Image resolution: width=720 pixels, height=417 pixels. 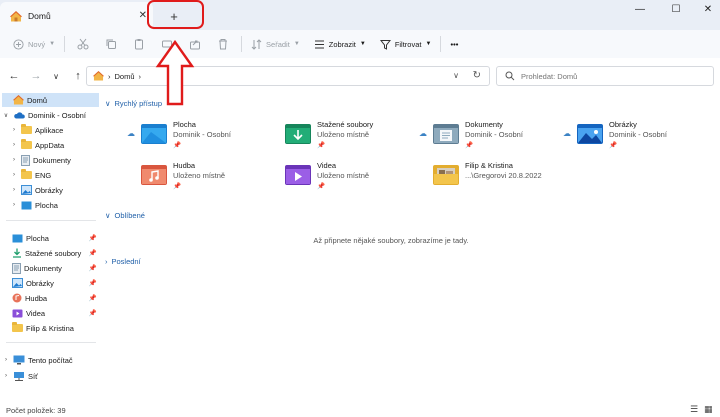 What do you see at coordinates (36, 76) in the screenshot?
I see `forward-arrow-icon: →` at bounding box center [36, 76].